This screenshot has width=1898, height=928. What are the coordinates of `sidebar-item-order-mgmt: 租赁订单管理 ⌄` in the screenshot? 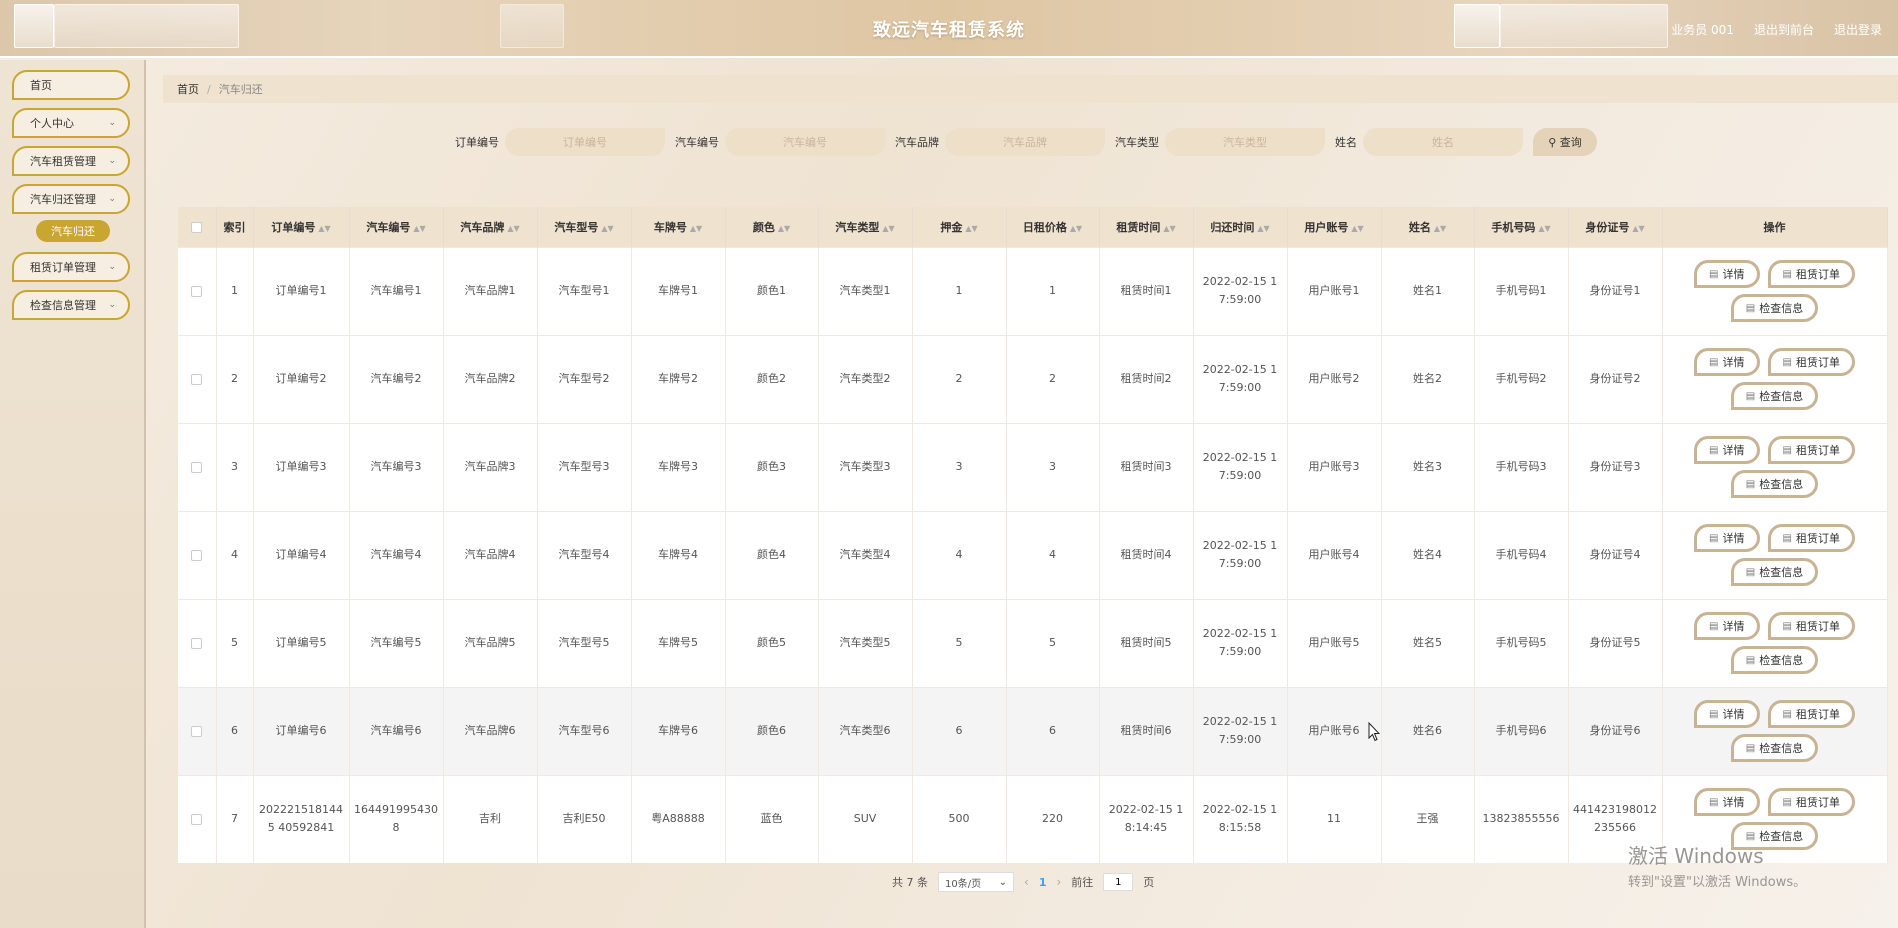 It's located at (71, 267).